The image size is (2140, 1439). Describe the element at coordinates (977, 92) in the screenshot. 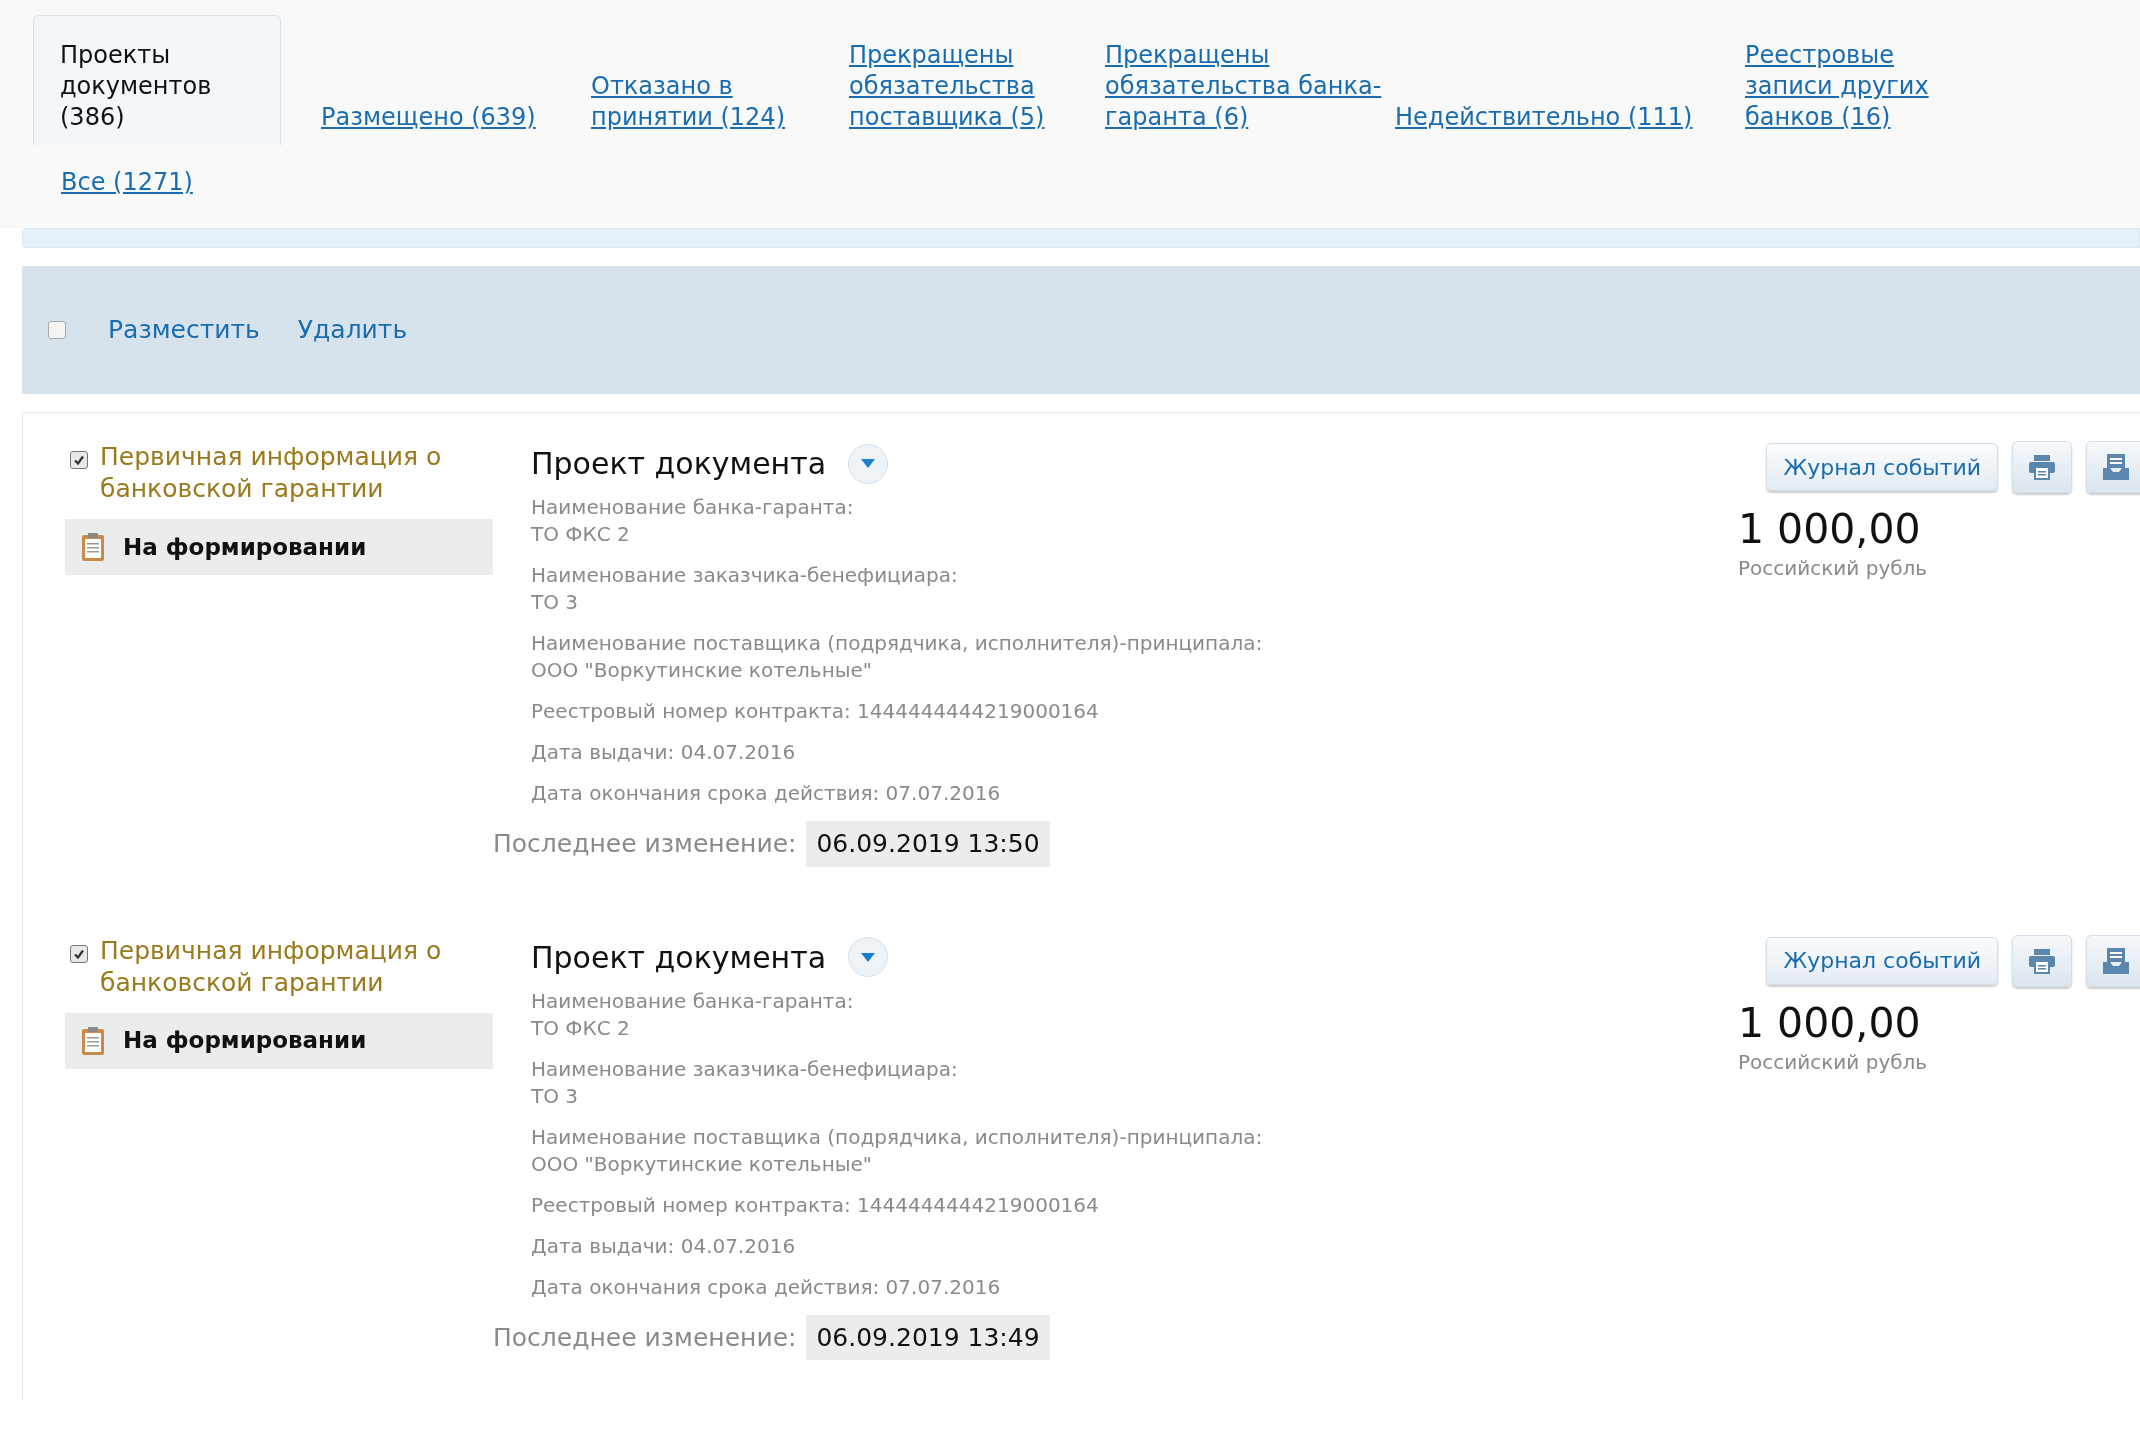

I see `tab: Прекращены обязательства поставщика (5)` at that location.